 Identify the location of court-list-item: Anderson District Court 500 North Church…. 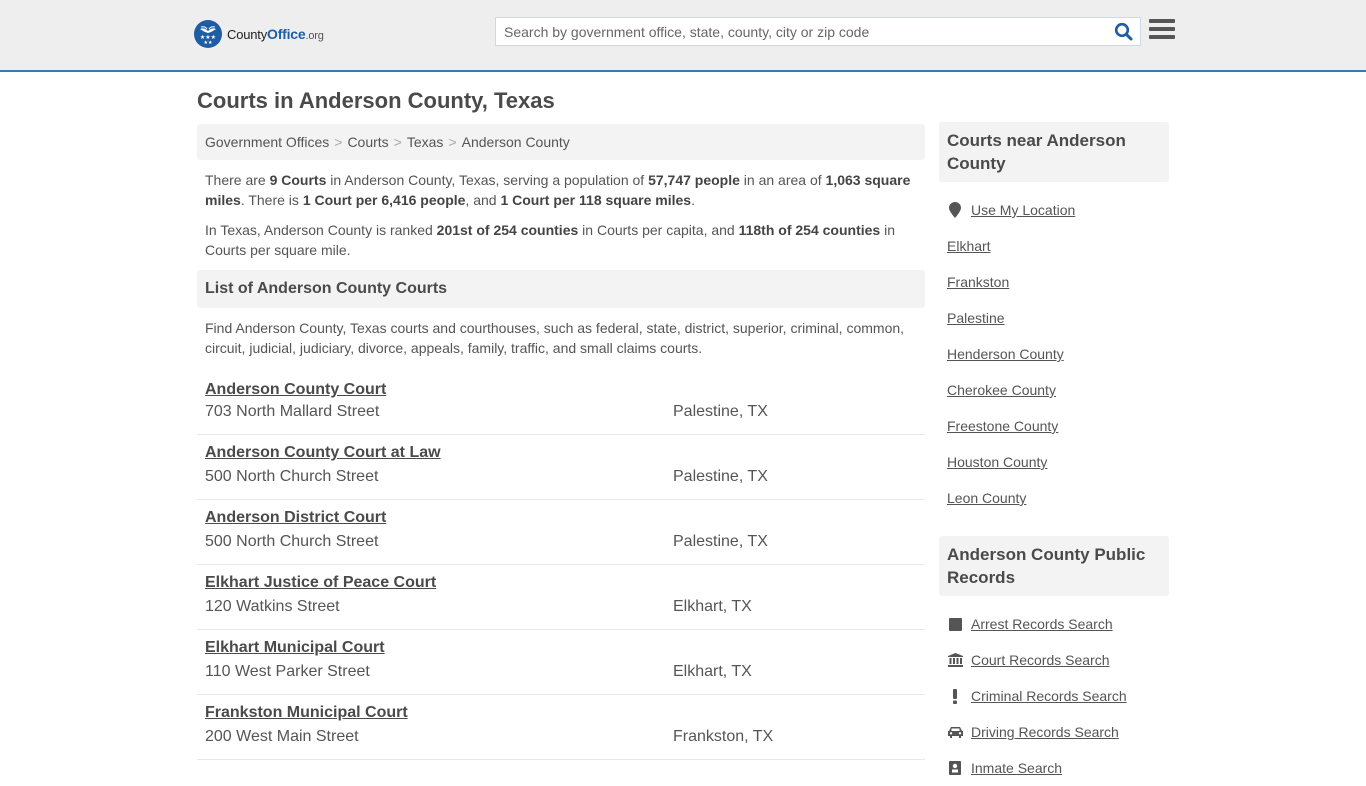
(561, 532).